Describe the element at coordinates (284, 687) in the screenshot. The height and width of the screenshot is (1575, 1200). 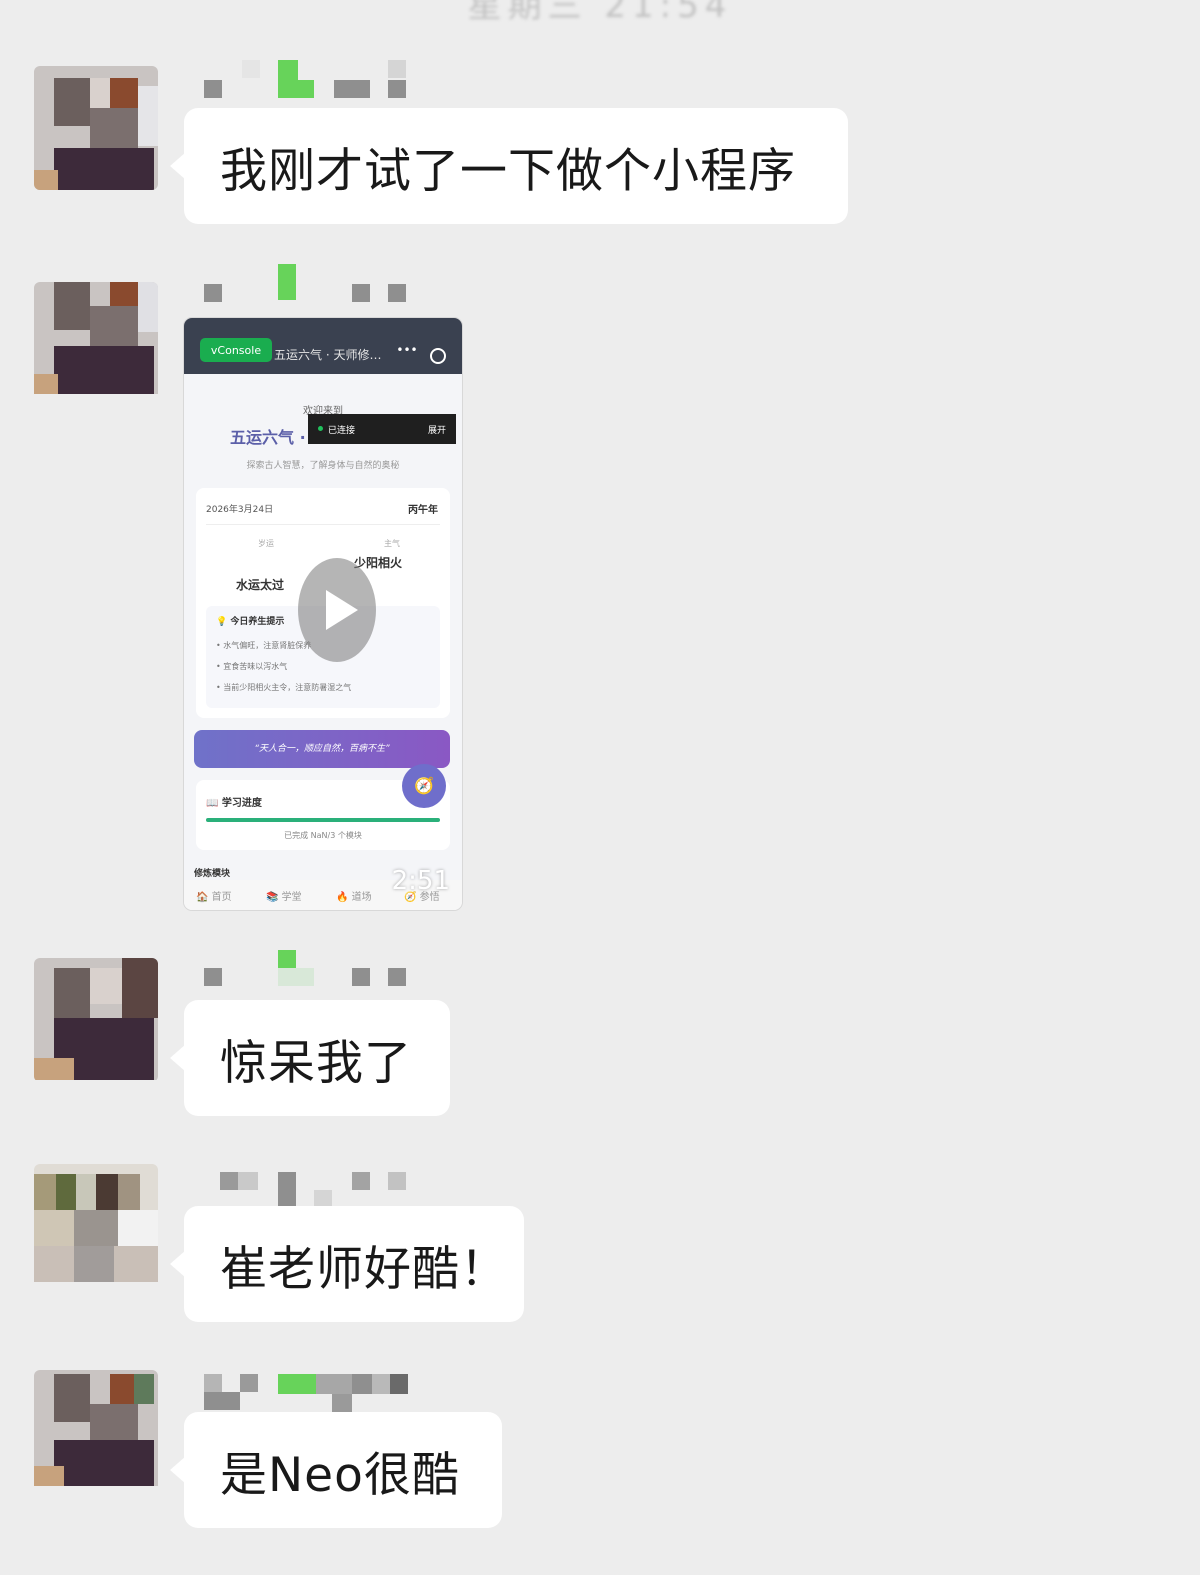
I see `tip-item: • 当前少阳相火主令，注意防暑湿之气` at that location.